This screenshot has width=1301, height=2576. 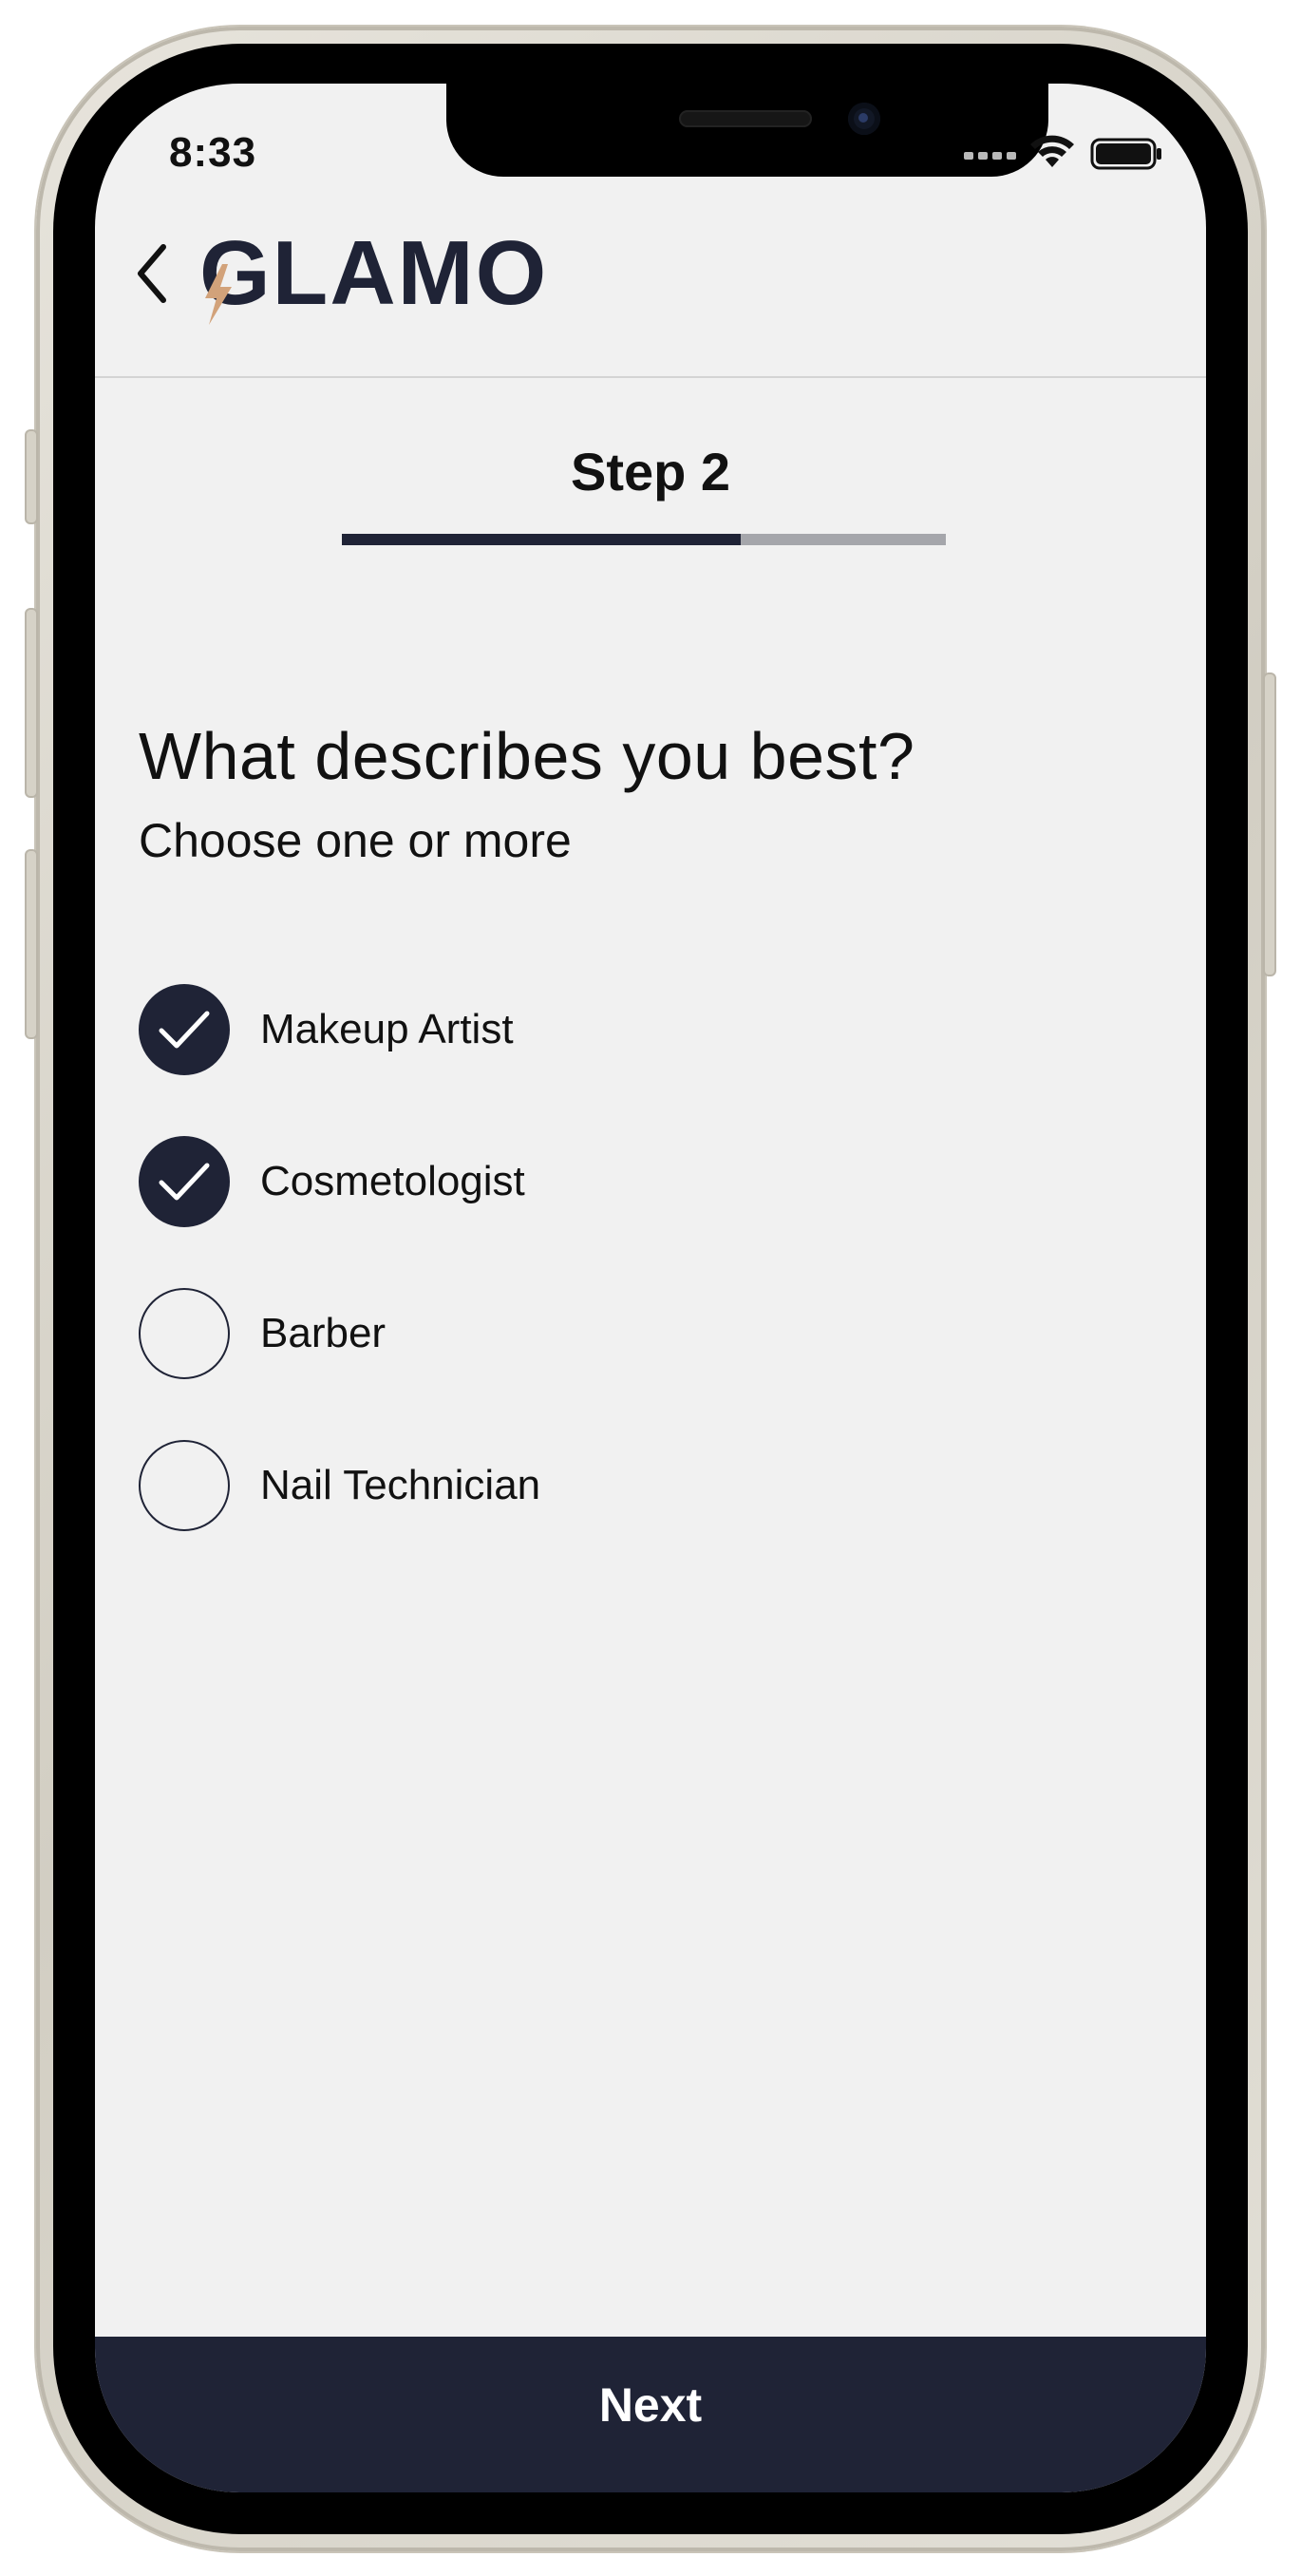 I want to click on cellular-signal-icon, so click(x=990, y=156).